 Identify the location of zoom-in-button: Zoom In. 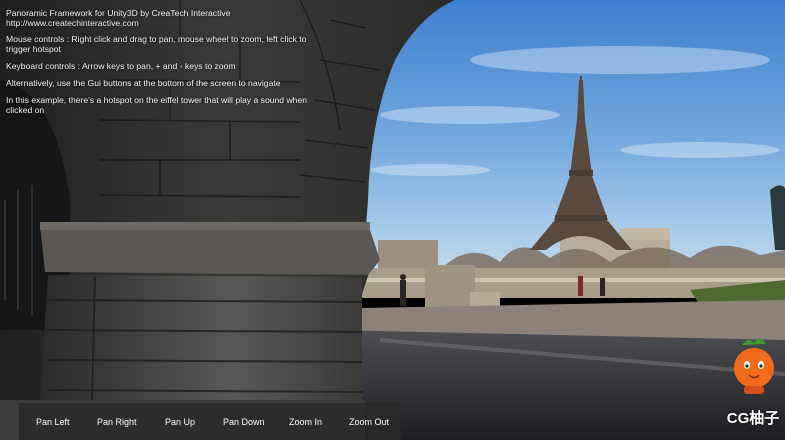
(305, 422).